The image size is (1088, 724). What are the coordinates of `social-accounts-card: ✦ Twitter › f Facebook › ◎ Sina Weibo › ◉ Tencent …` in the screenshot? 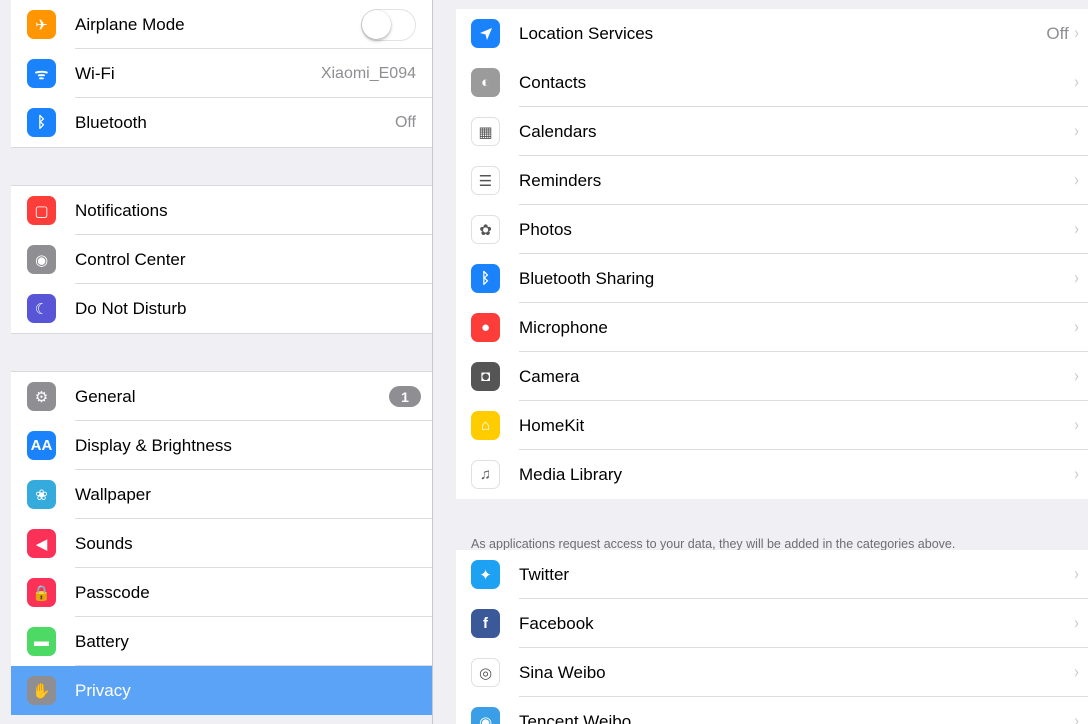 It's located at (772, 637).